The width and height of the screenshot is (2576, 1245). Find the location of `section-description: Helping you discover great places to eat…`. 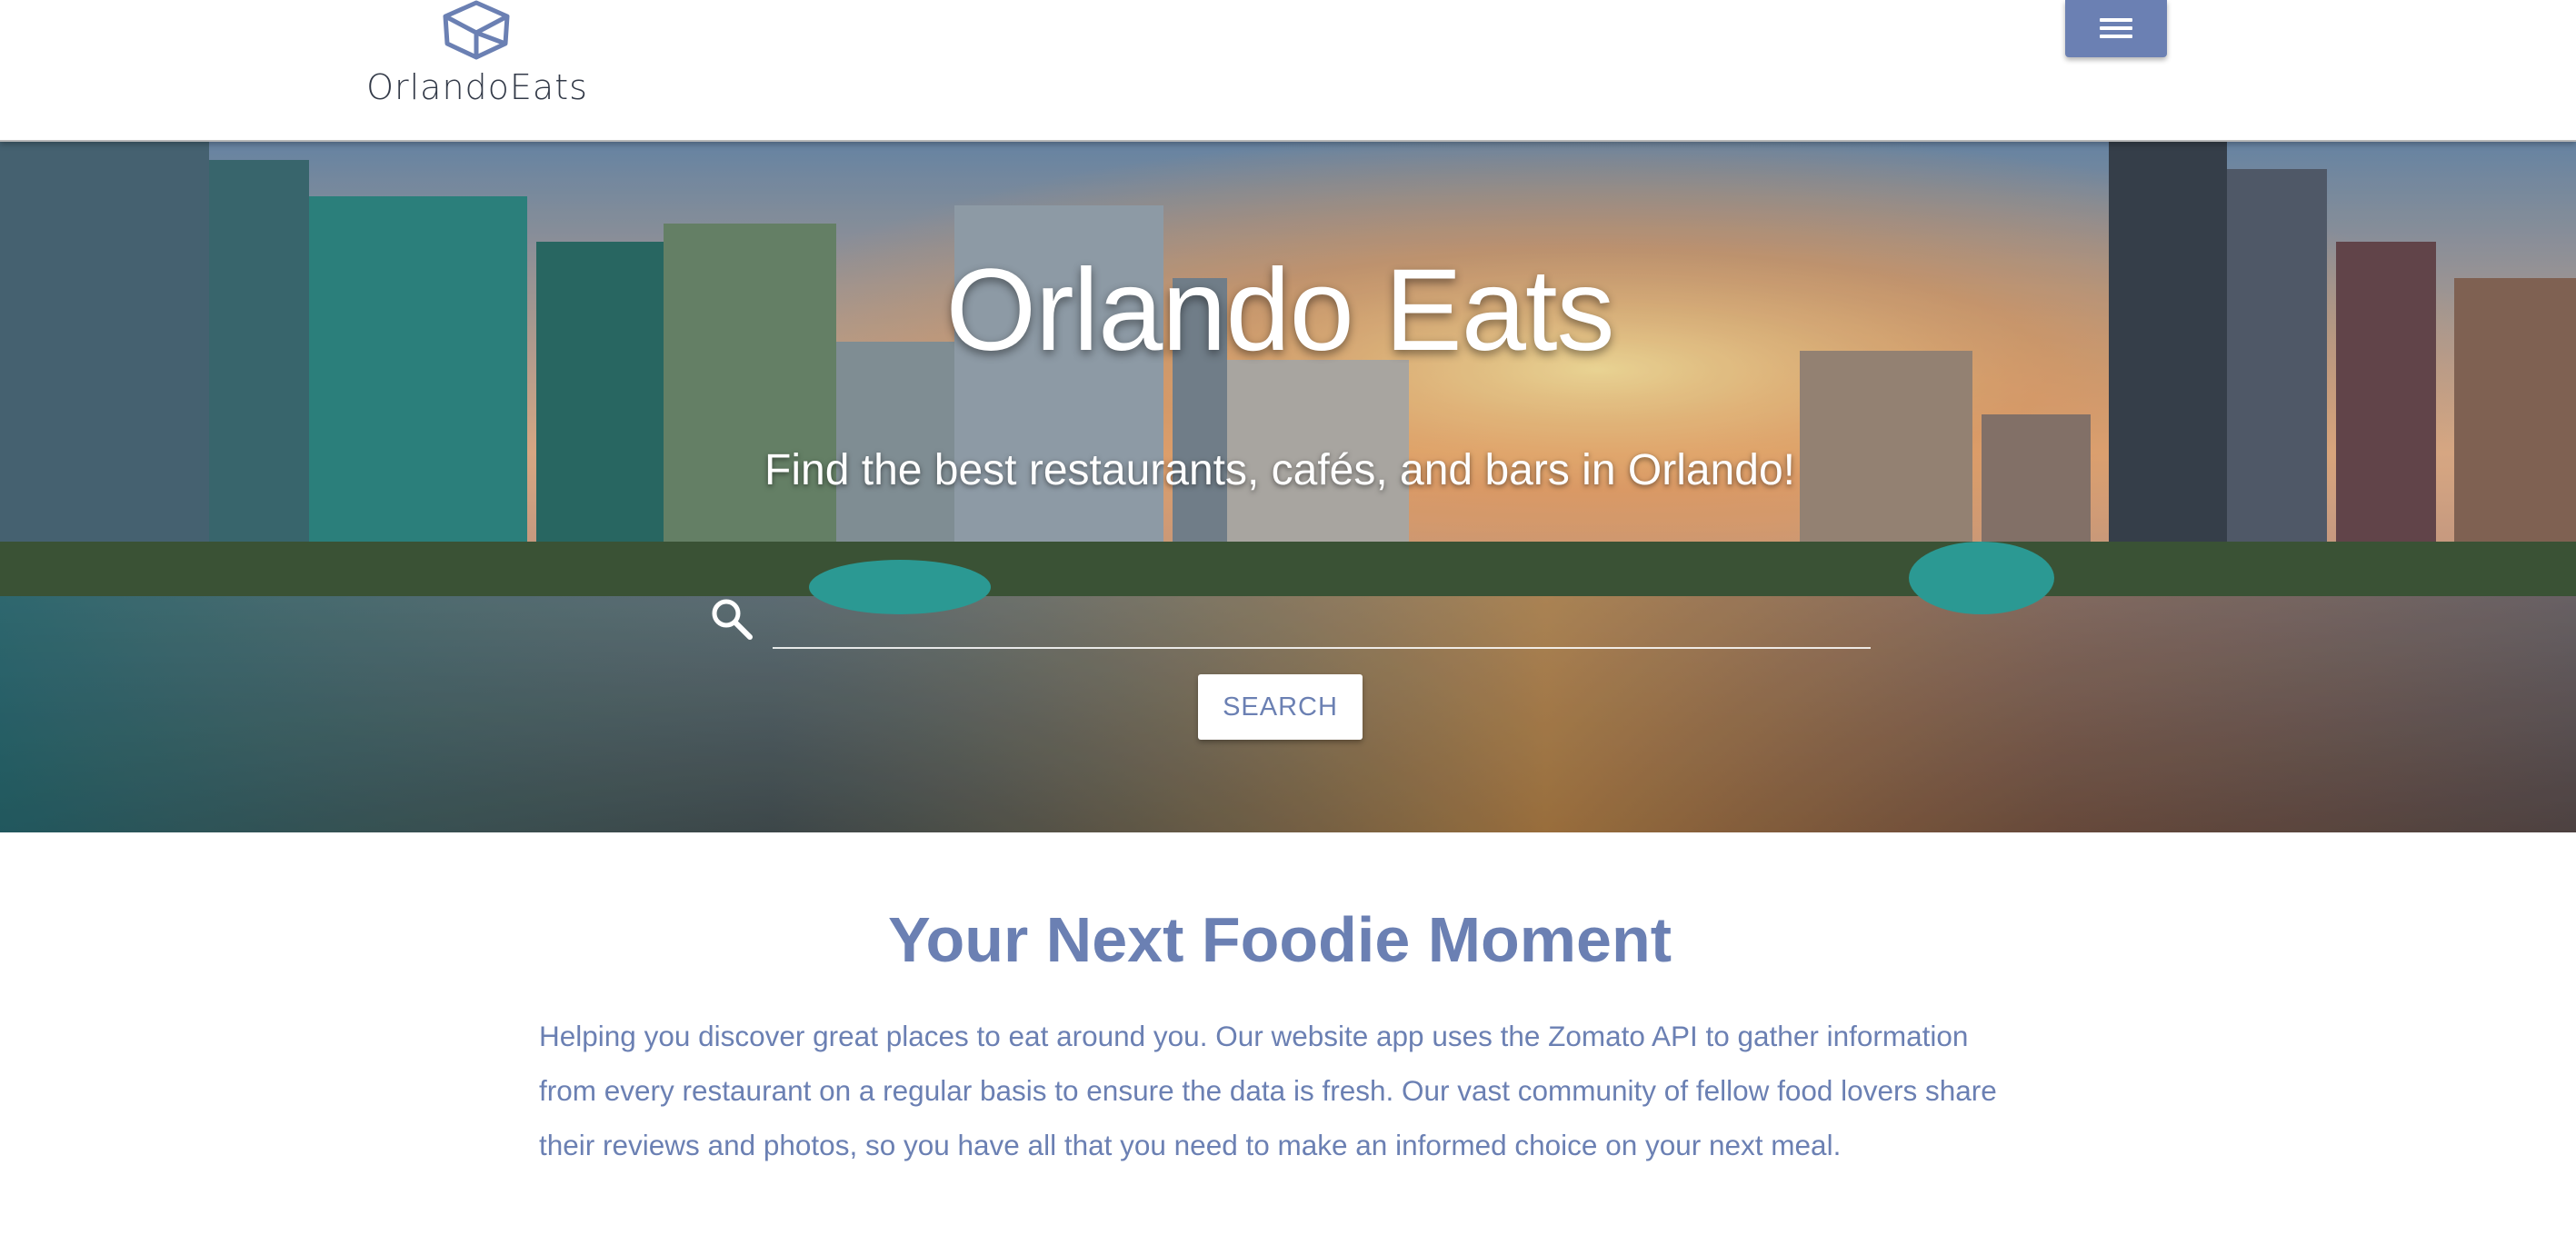

section-description: Helping you discover great places to eat… is located at coordinates (1268, 1090).